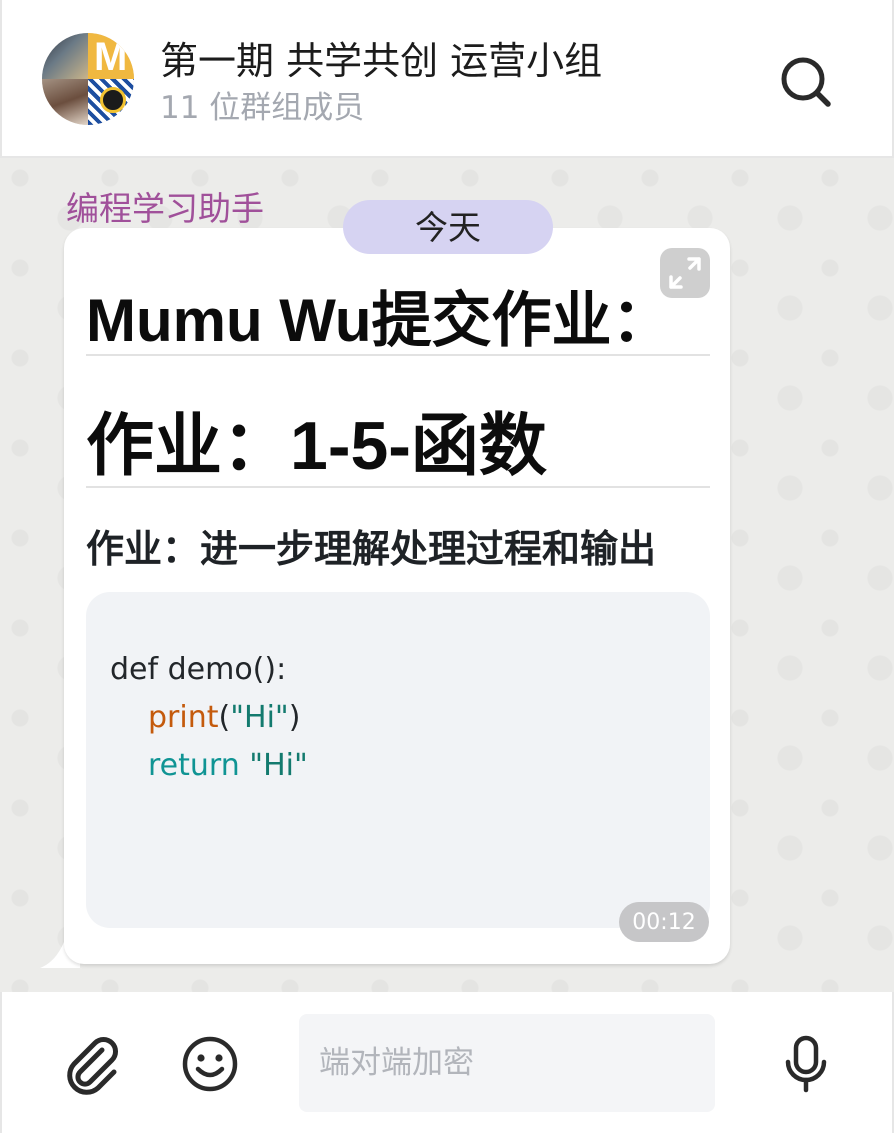 This screenshot has height=1133, width=894. Describe the element at coordinates (379, 320) in the screenshot. I see `message-heading-1: Mumu Wu提交作业：` at that location.